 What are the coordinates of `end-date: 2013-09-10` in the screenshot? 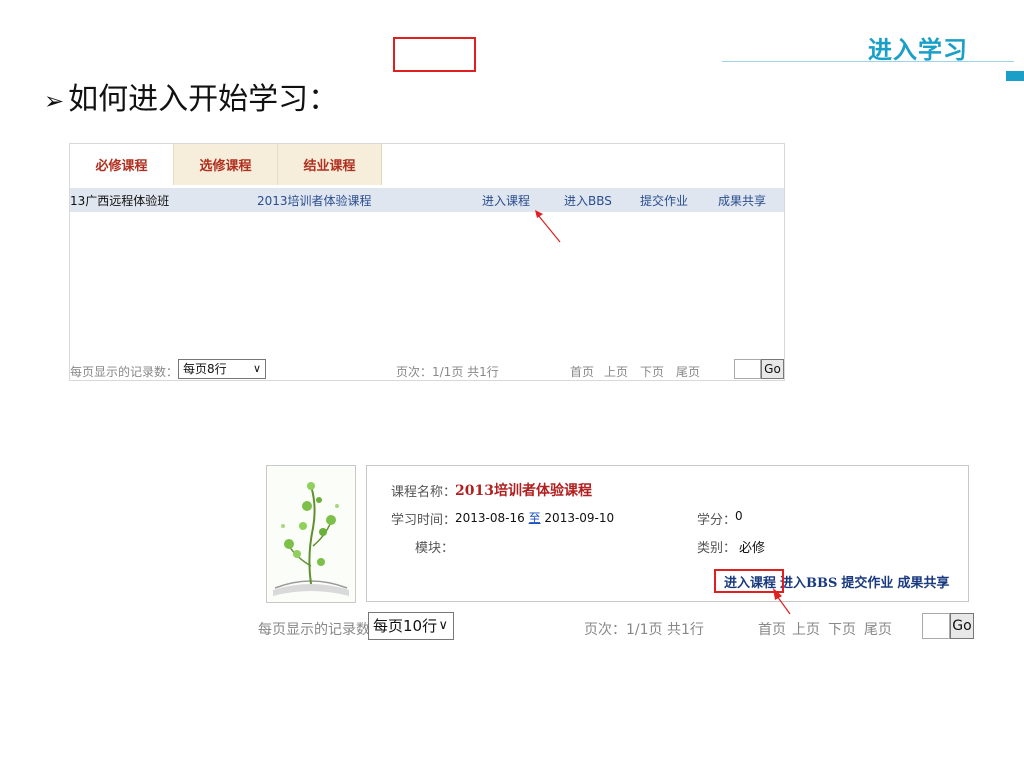 It's located at (579, 518).